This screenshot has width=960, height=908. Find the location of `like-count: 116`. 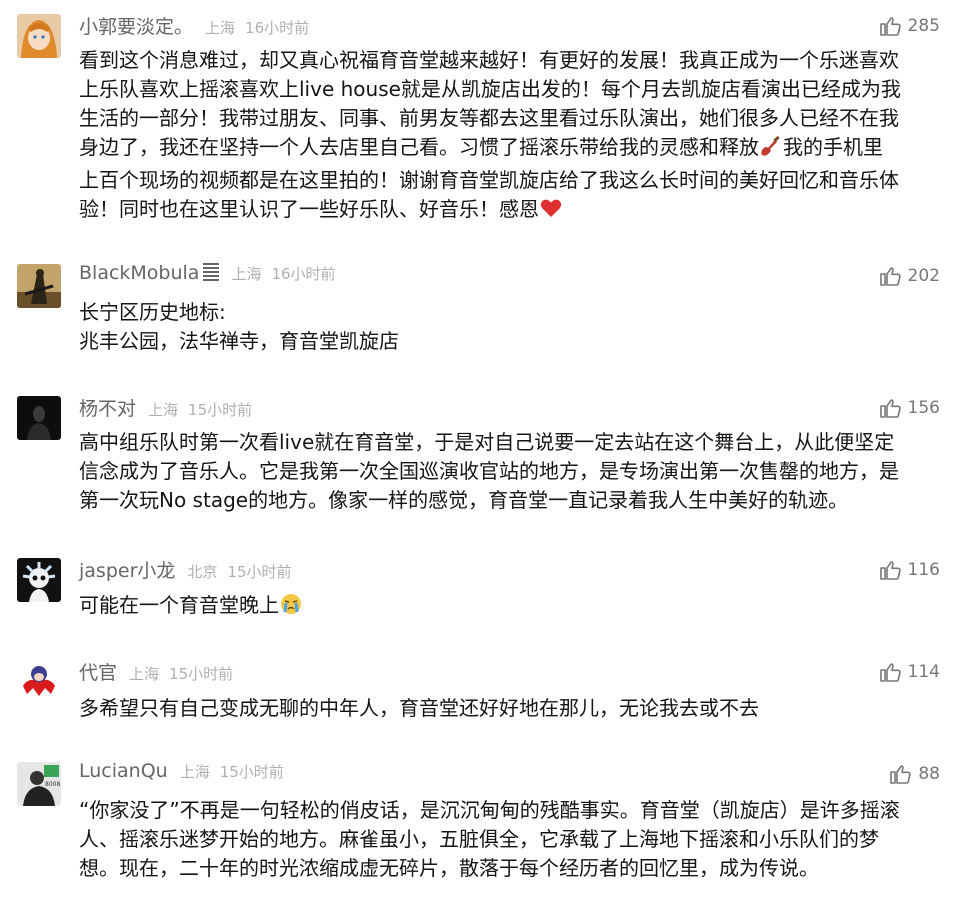

like-count: 116 is located at coordinates (923, 570).